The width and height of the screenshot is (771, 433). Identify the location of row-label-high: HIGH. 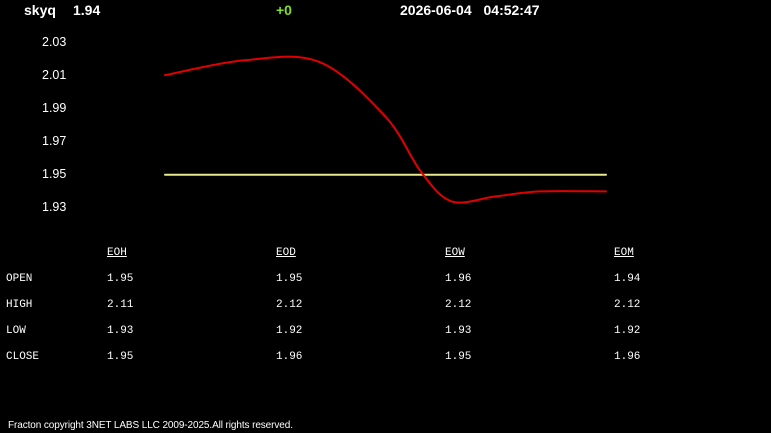
(19, 305).